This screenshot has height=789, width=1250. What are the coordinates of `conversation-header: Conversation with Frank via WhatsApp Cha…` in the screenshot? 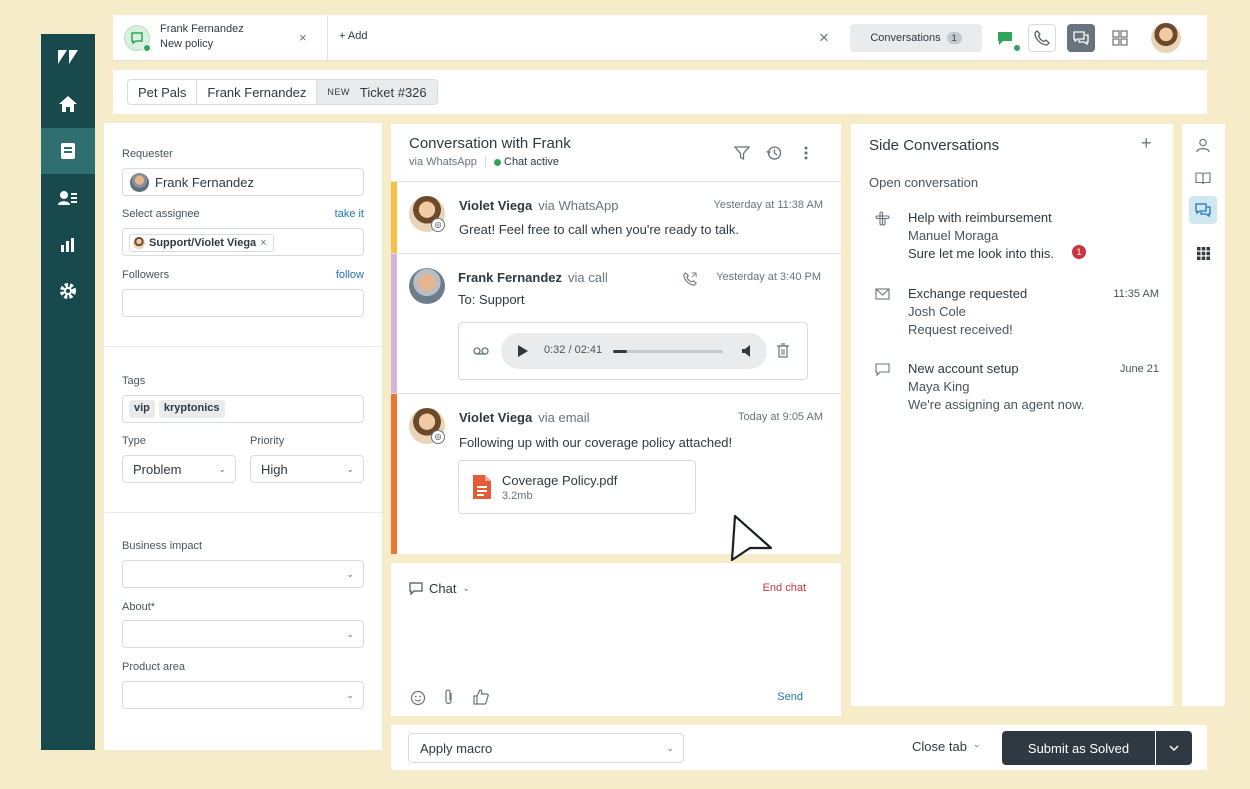 It's located at (616, 153).